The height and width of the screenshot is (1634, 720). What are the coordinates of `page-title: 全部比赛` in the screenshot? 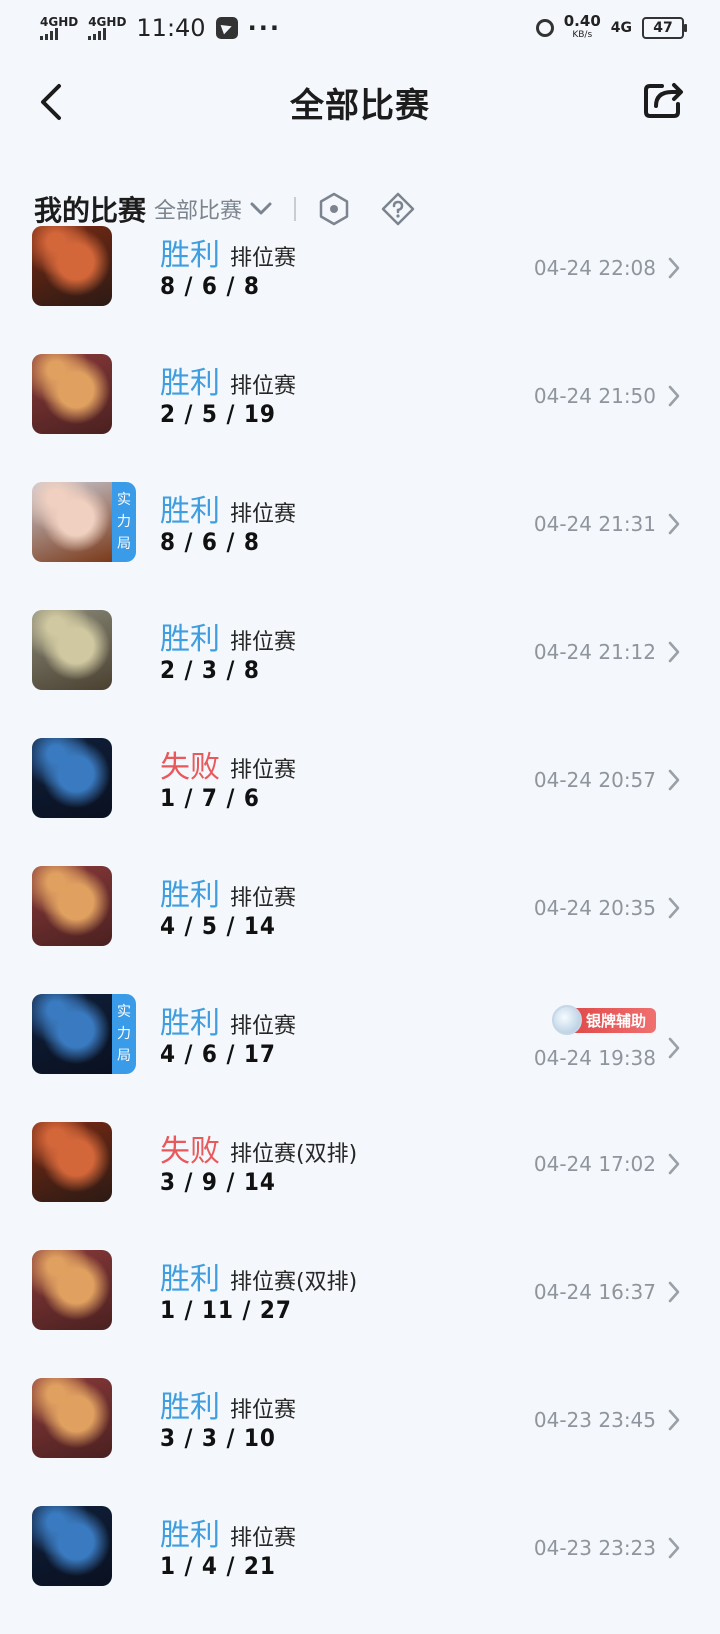 It's located at (360, 105).